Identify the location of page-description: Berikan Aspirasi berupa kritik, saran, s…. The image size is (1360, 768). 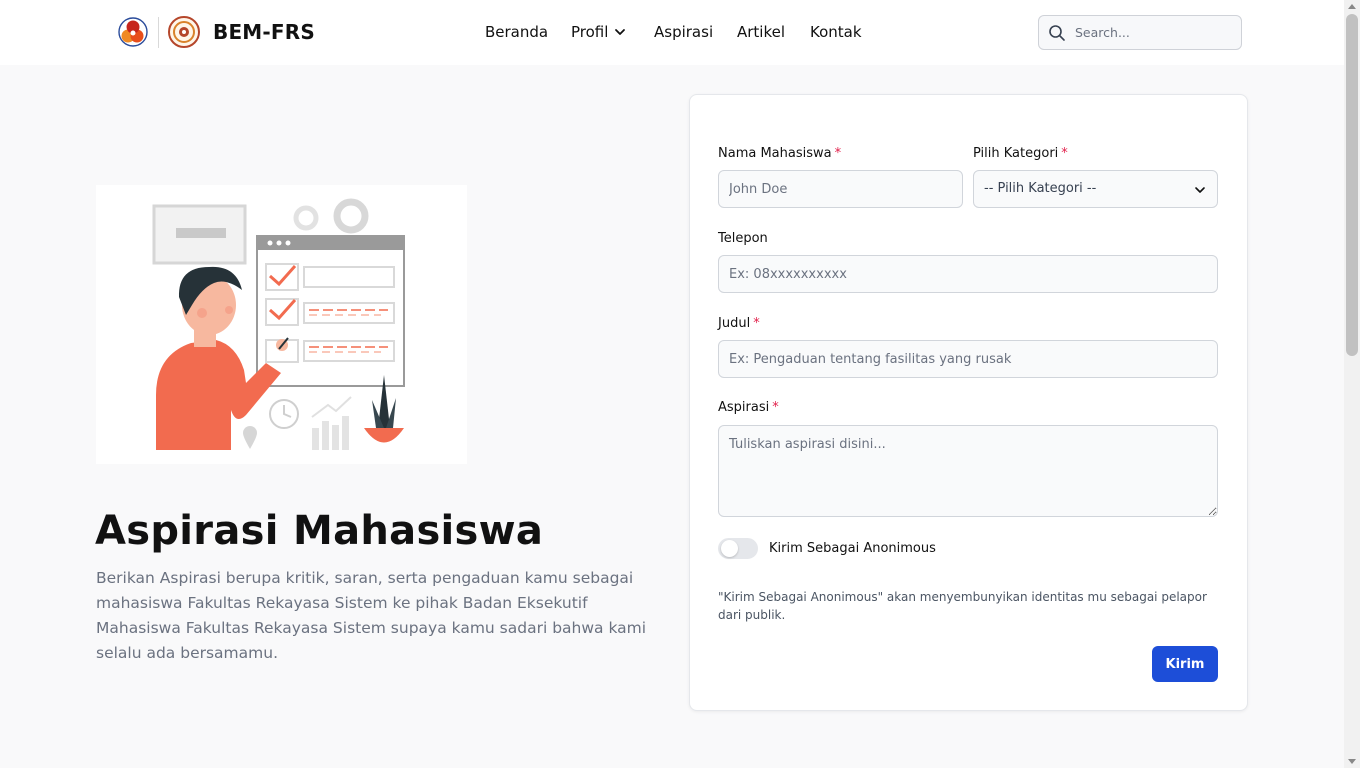
(371, 615).